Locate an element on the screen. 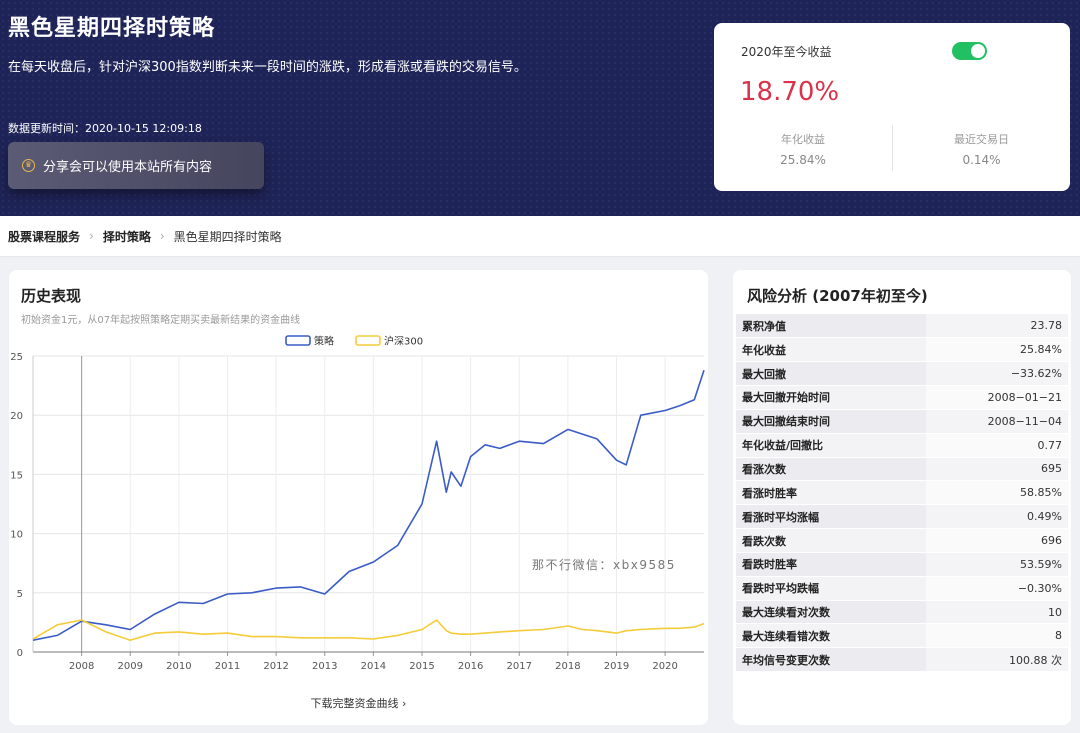  x-tick-label: 2011 is located at coordinates (227, 666).